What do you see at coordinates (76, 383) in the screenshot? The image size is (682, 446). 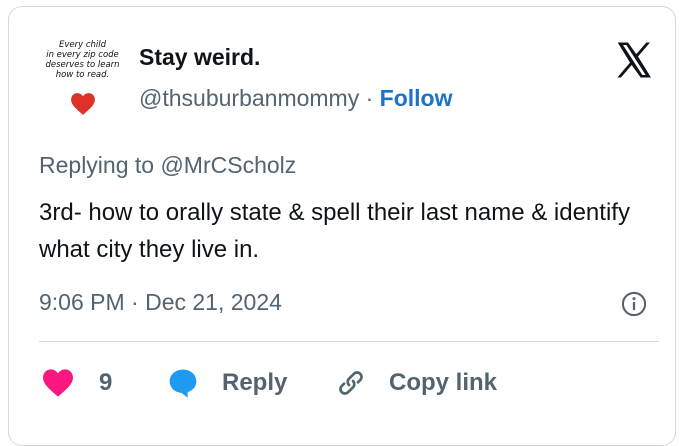 I see `like-button: 9` at bounding box center [76, 383].